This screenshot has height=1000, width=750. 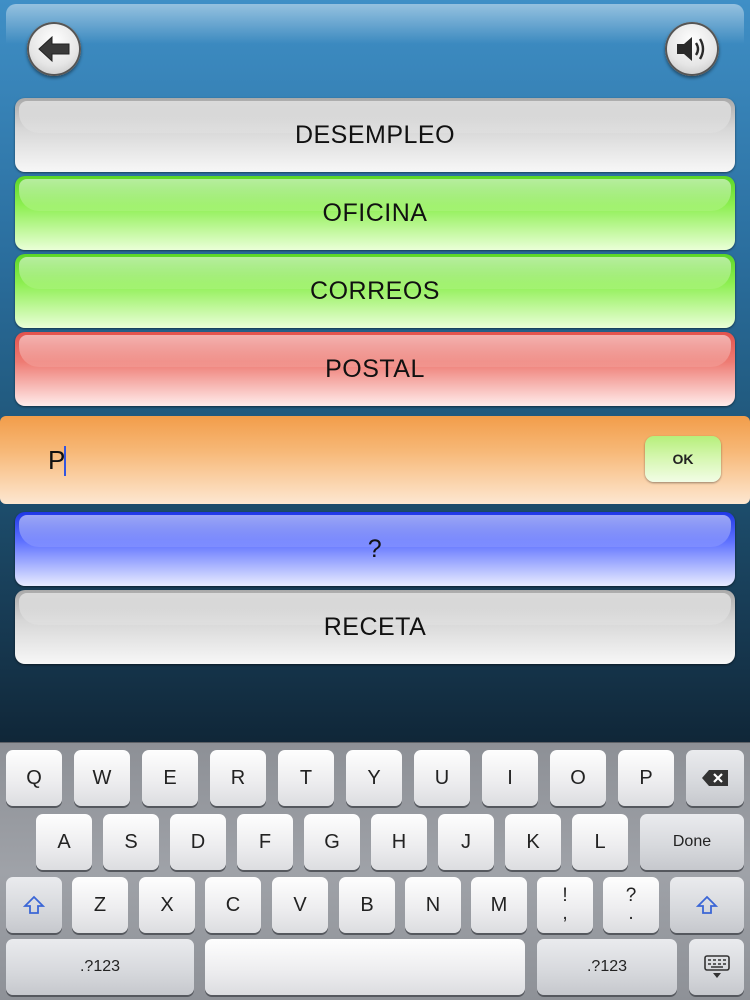 I want to click on top-gloss, so click(x=375, y=24).